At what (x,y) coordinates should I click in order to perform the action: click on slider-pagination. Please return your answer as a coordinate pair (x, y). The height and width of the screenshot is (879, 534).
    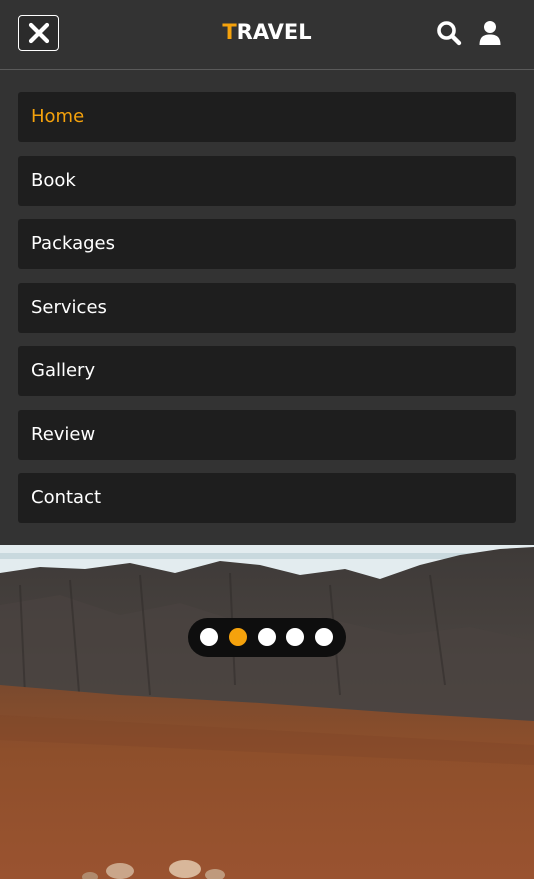
    Looking at the image, I should click on (267, 637).